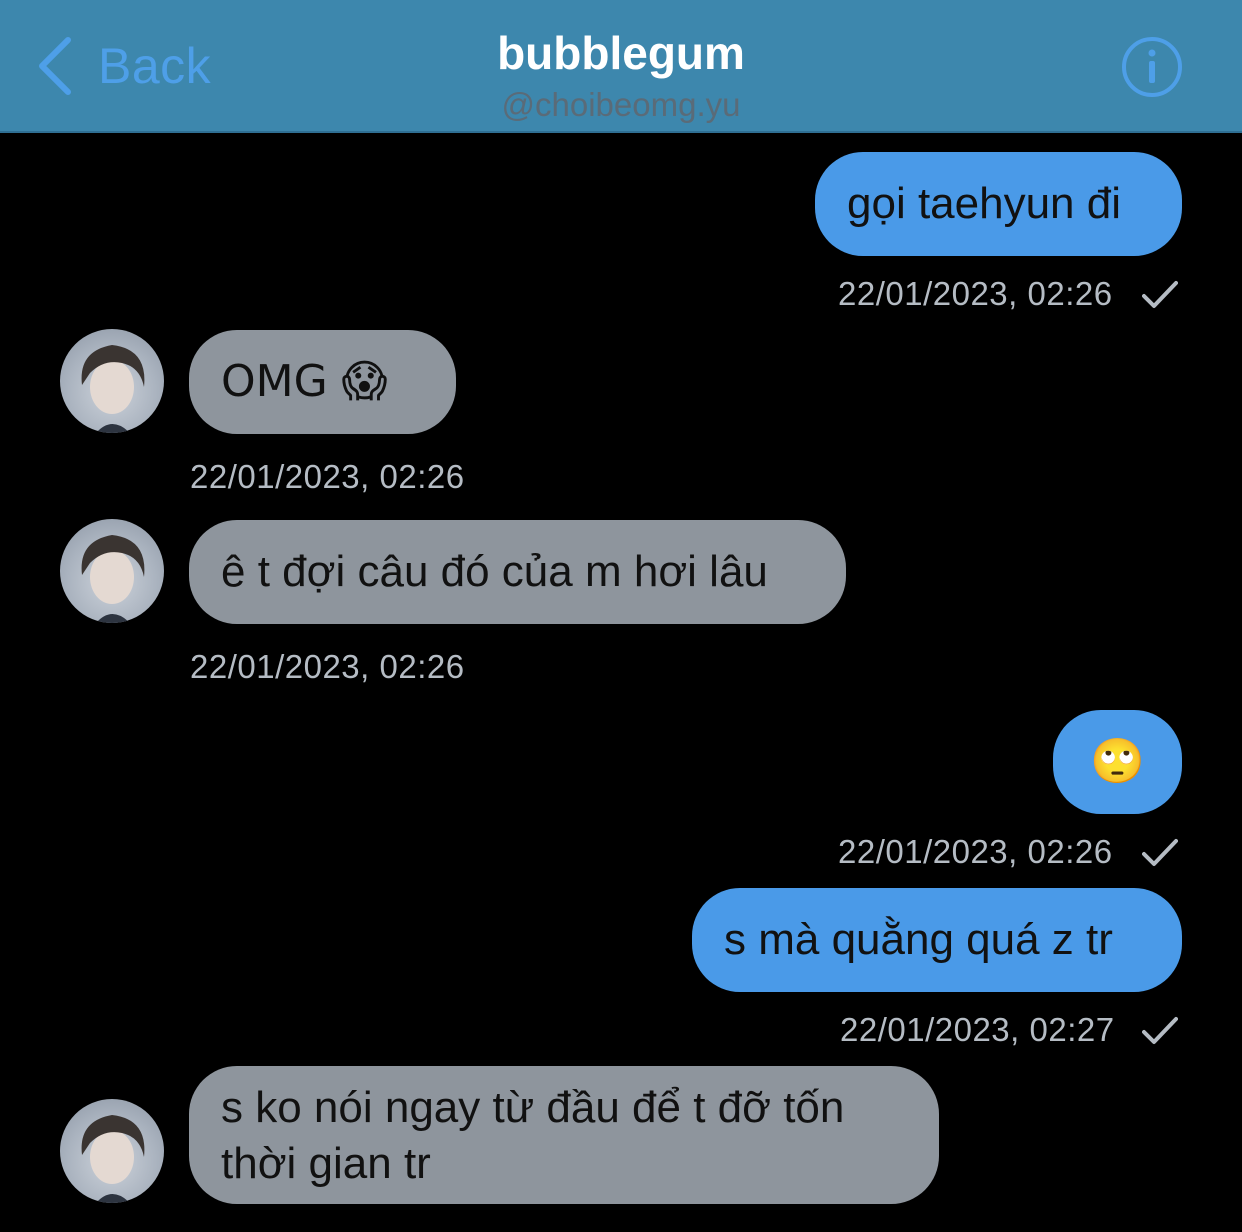 Image resolution: width=1242 pixels, height=1232 pixels. I want to click on chat-header: Back bubblegum @choibeomg.yu, so click(621, 66).